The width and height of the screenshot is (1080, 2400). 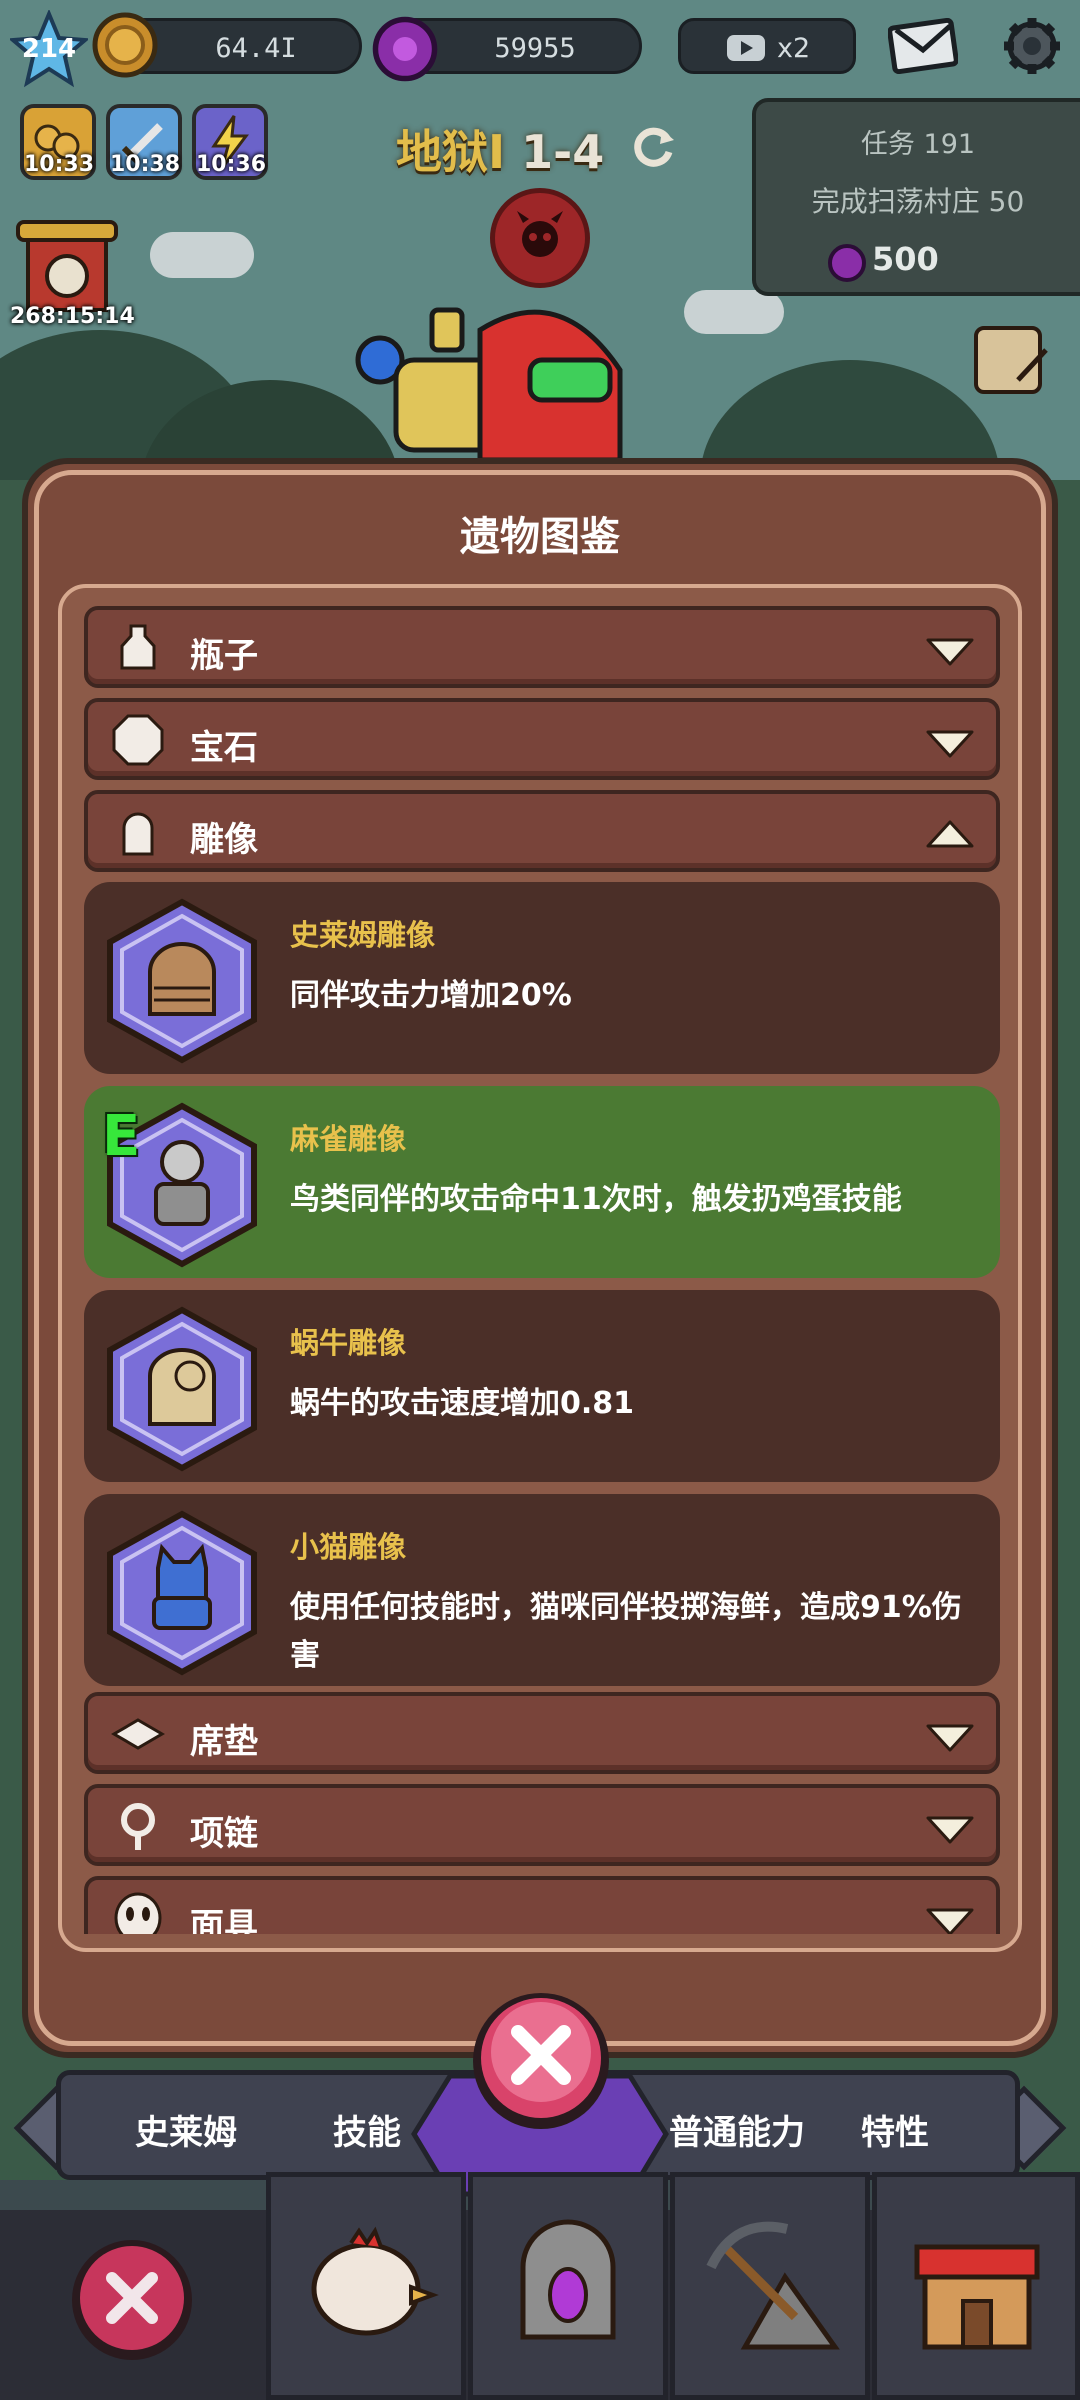 What do you see at coordinates (905, 259) in the screenshot?
I see `quest-reward: 500` at bounding box center [905, 259].